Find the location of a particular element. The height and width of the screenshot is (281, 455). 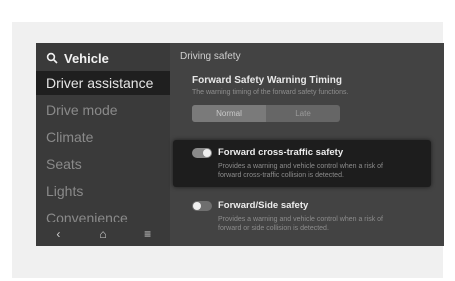

sidebar-item-driver-assistance: Driver assistance is located at coordinates (103, 83).